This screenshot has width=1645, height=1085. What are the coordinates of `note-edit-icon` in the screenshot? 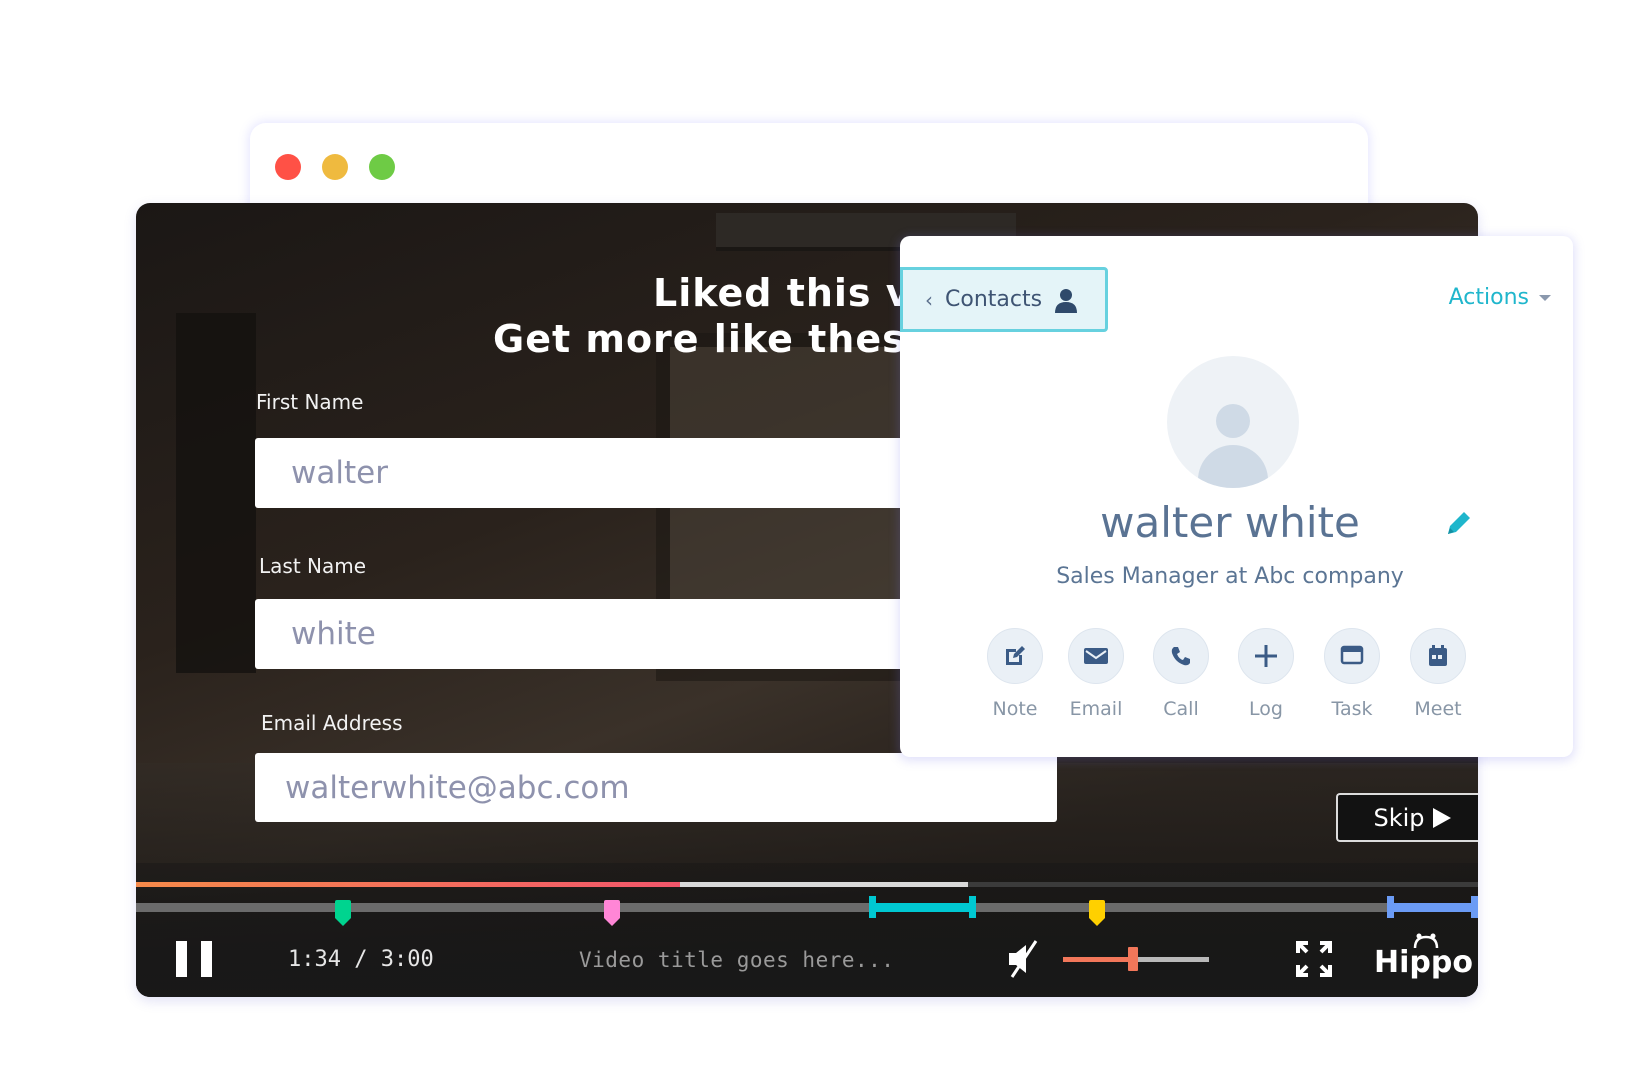 It's located at (1015, 655).